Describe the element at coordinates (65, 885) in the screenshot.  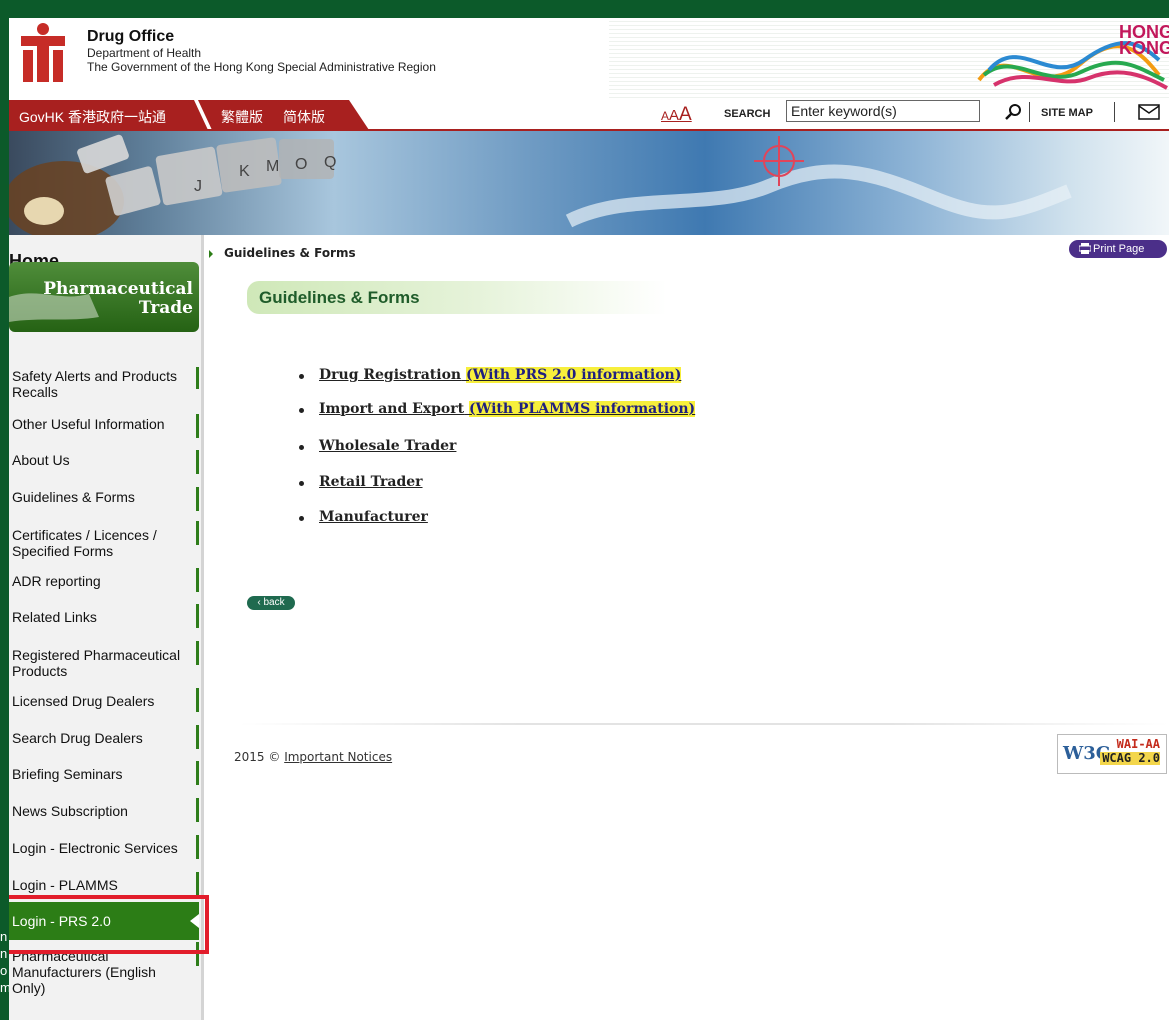
I see `sidebar-item-label: Login - PLAMMS` at that location.